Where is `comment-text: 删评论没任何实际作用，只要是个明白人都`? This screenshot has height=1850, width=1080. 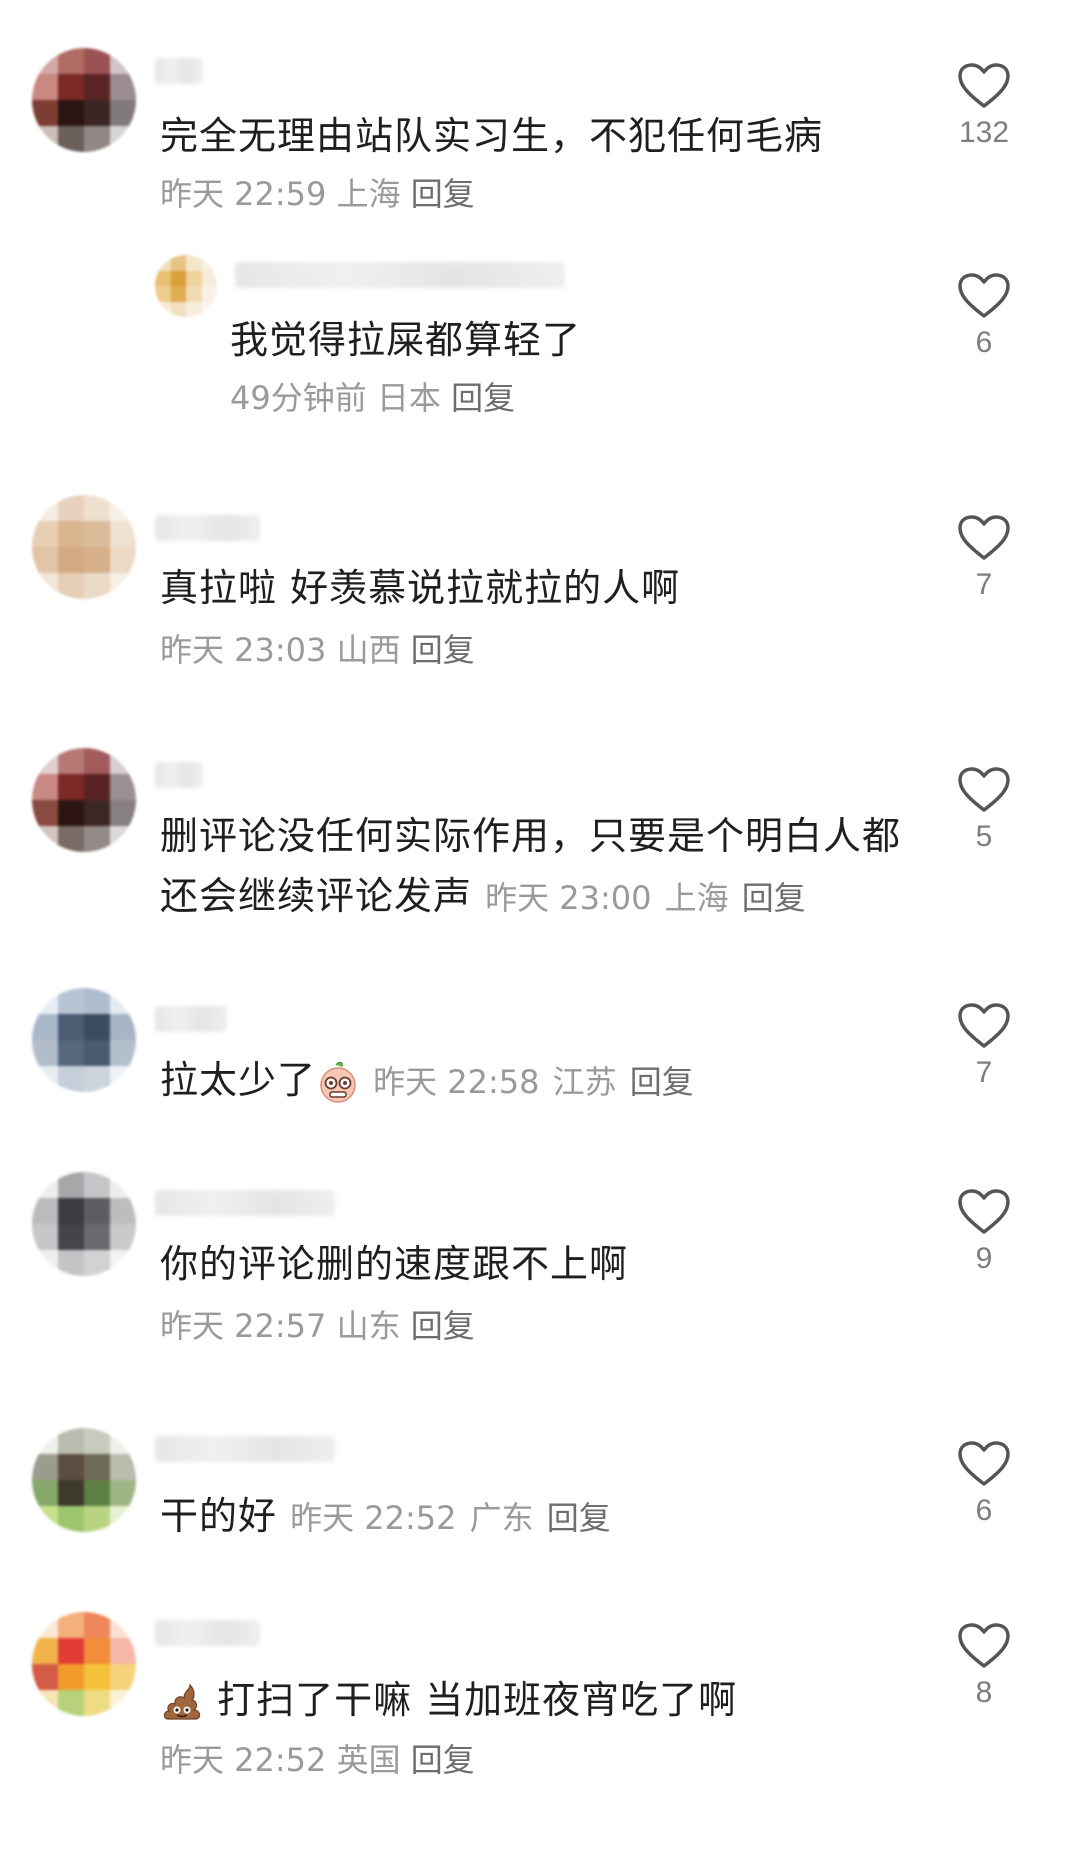
comment-text: 删评论没任何实际作用，只要是个明白人都 is located at coordinates (531, 836).